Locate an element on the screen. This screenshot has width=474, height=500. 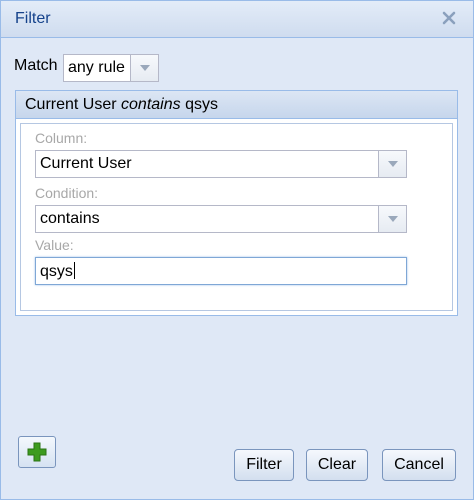
add-rule-button is located at coordinates (37, 452).